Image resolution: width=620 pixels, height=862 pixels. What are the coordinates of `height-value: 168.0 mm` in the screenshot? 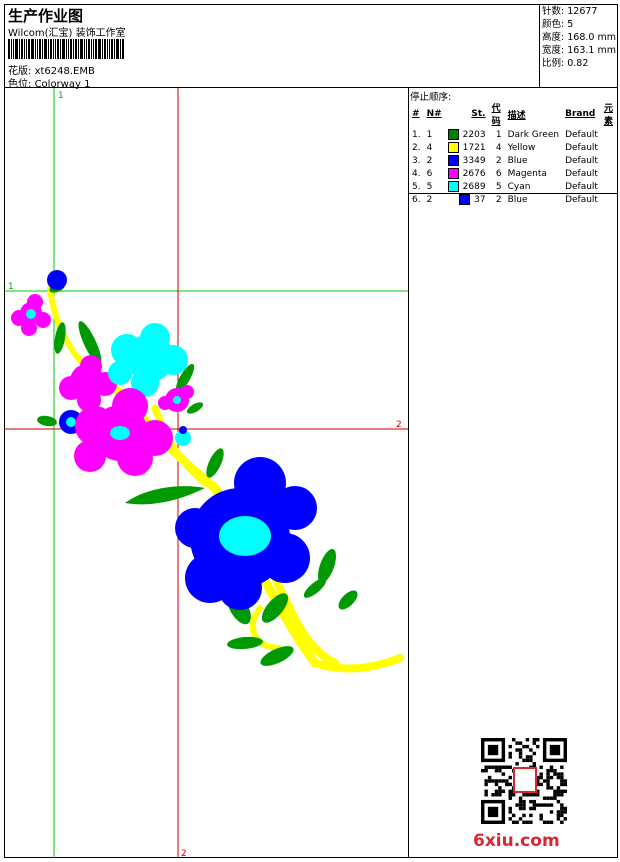 It's located at (591, 37).